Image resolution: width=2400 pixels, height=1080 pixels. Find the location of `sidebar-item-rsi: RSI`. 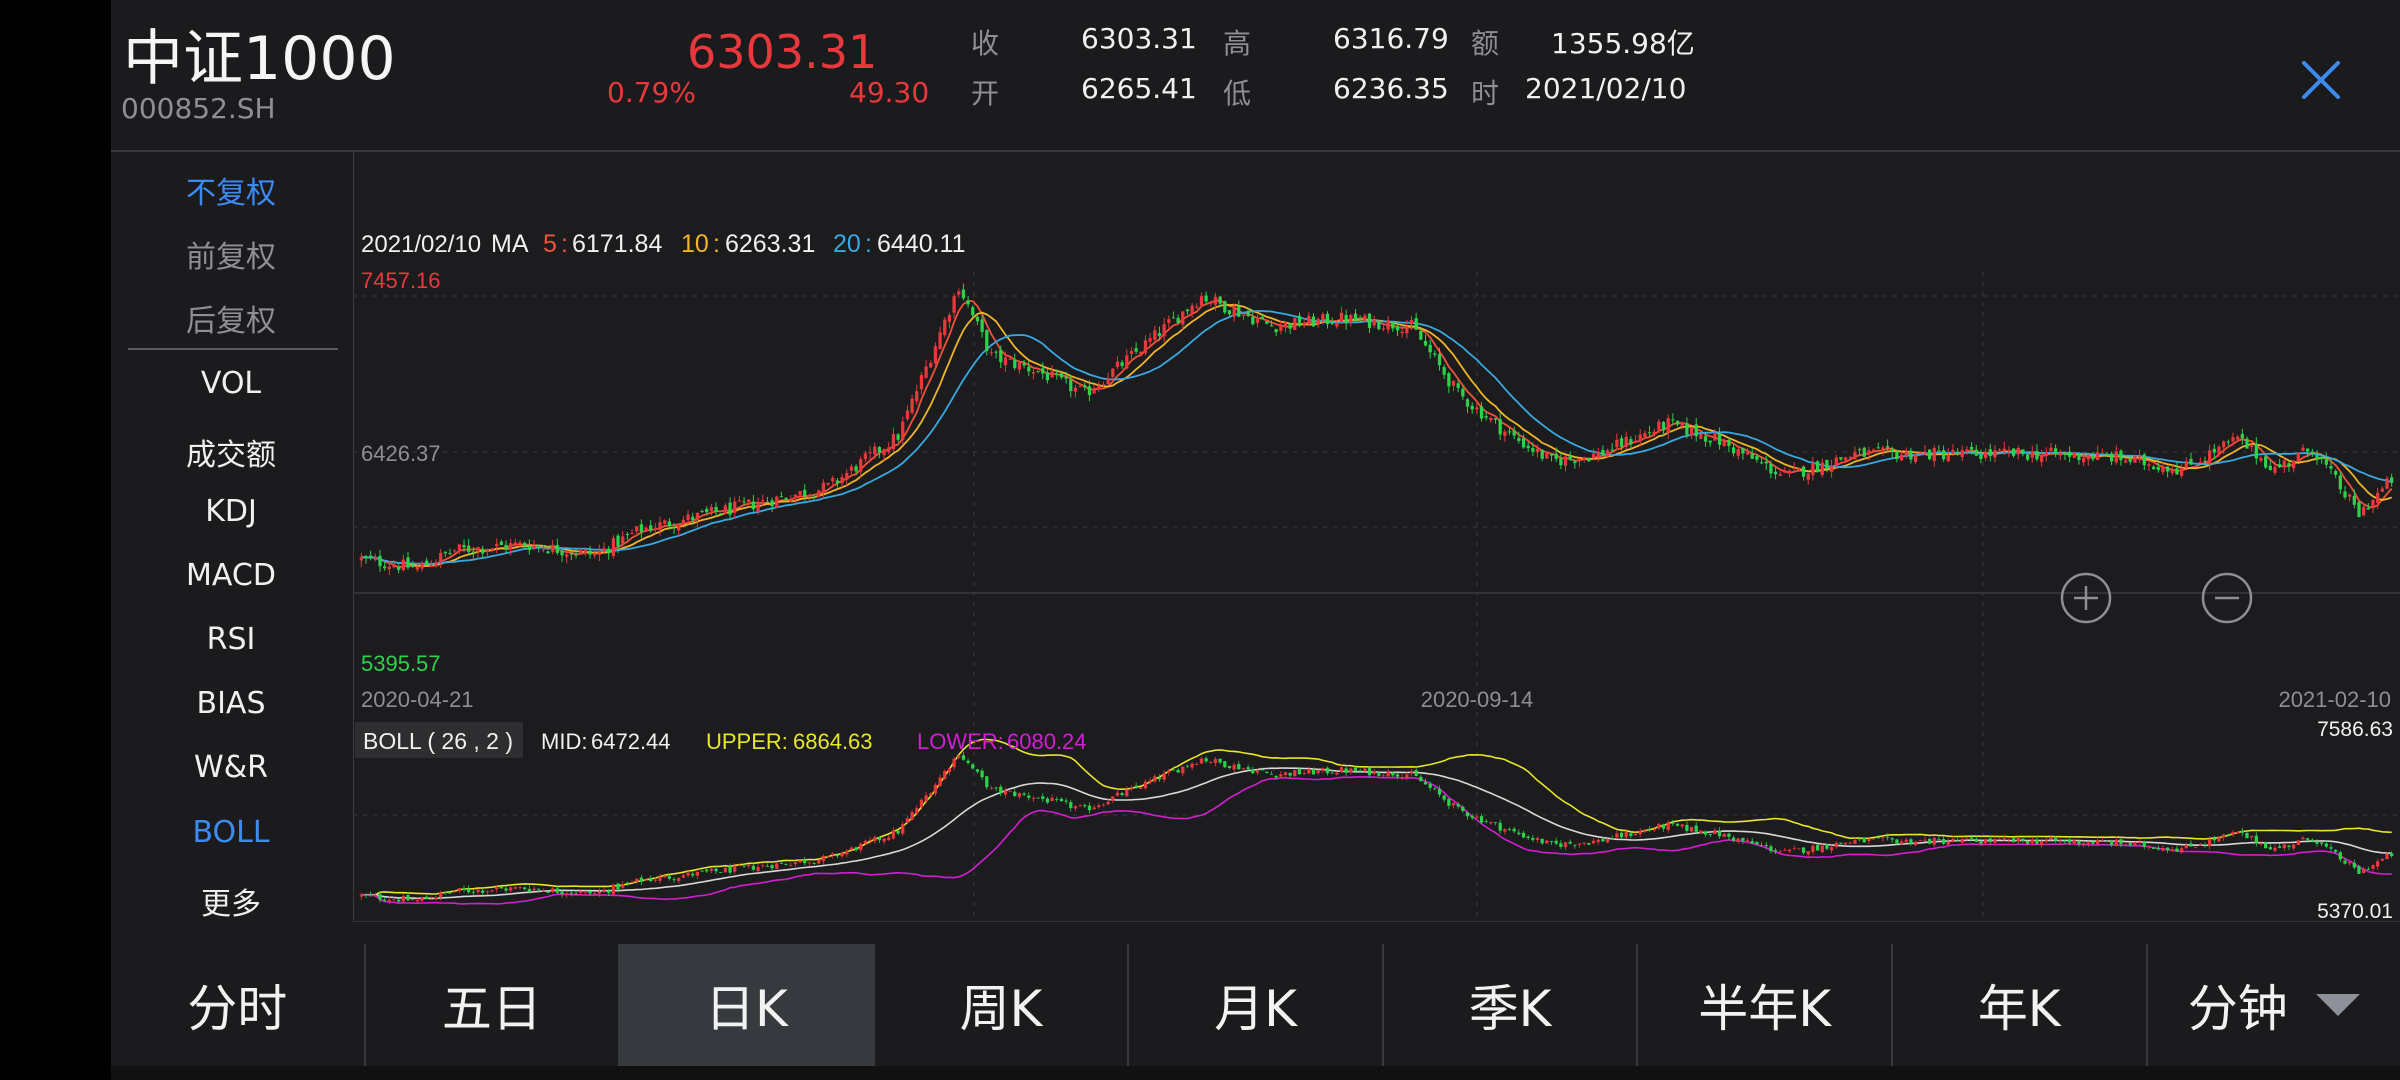

sidebar-item-rsi: RSI is located at coordinates (231, 639).